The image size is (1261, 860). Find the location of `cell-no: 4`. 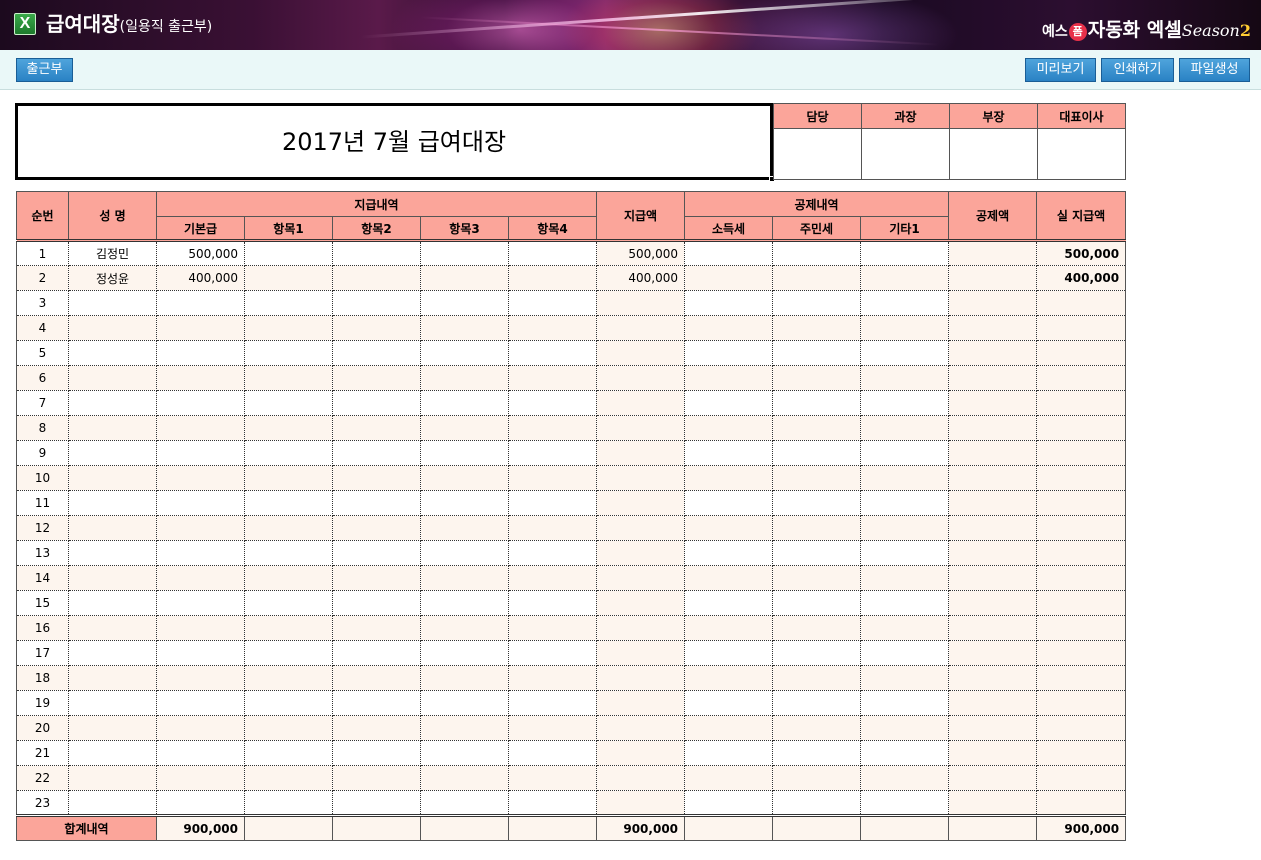

cell-no: 4 is located at coordinates (42, 328).